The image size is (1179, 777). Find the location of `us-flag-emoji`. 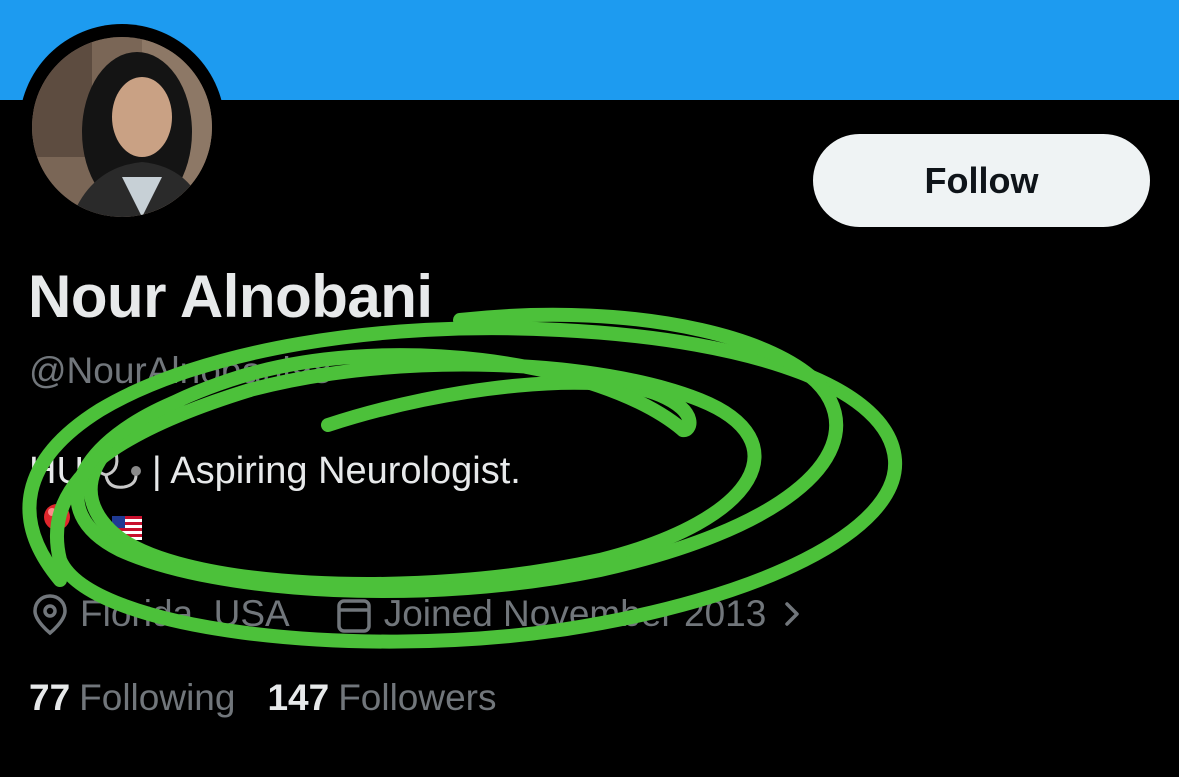

us-flag-emoji is located at coordinates (127, 530).